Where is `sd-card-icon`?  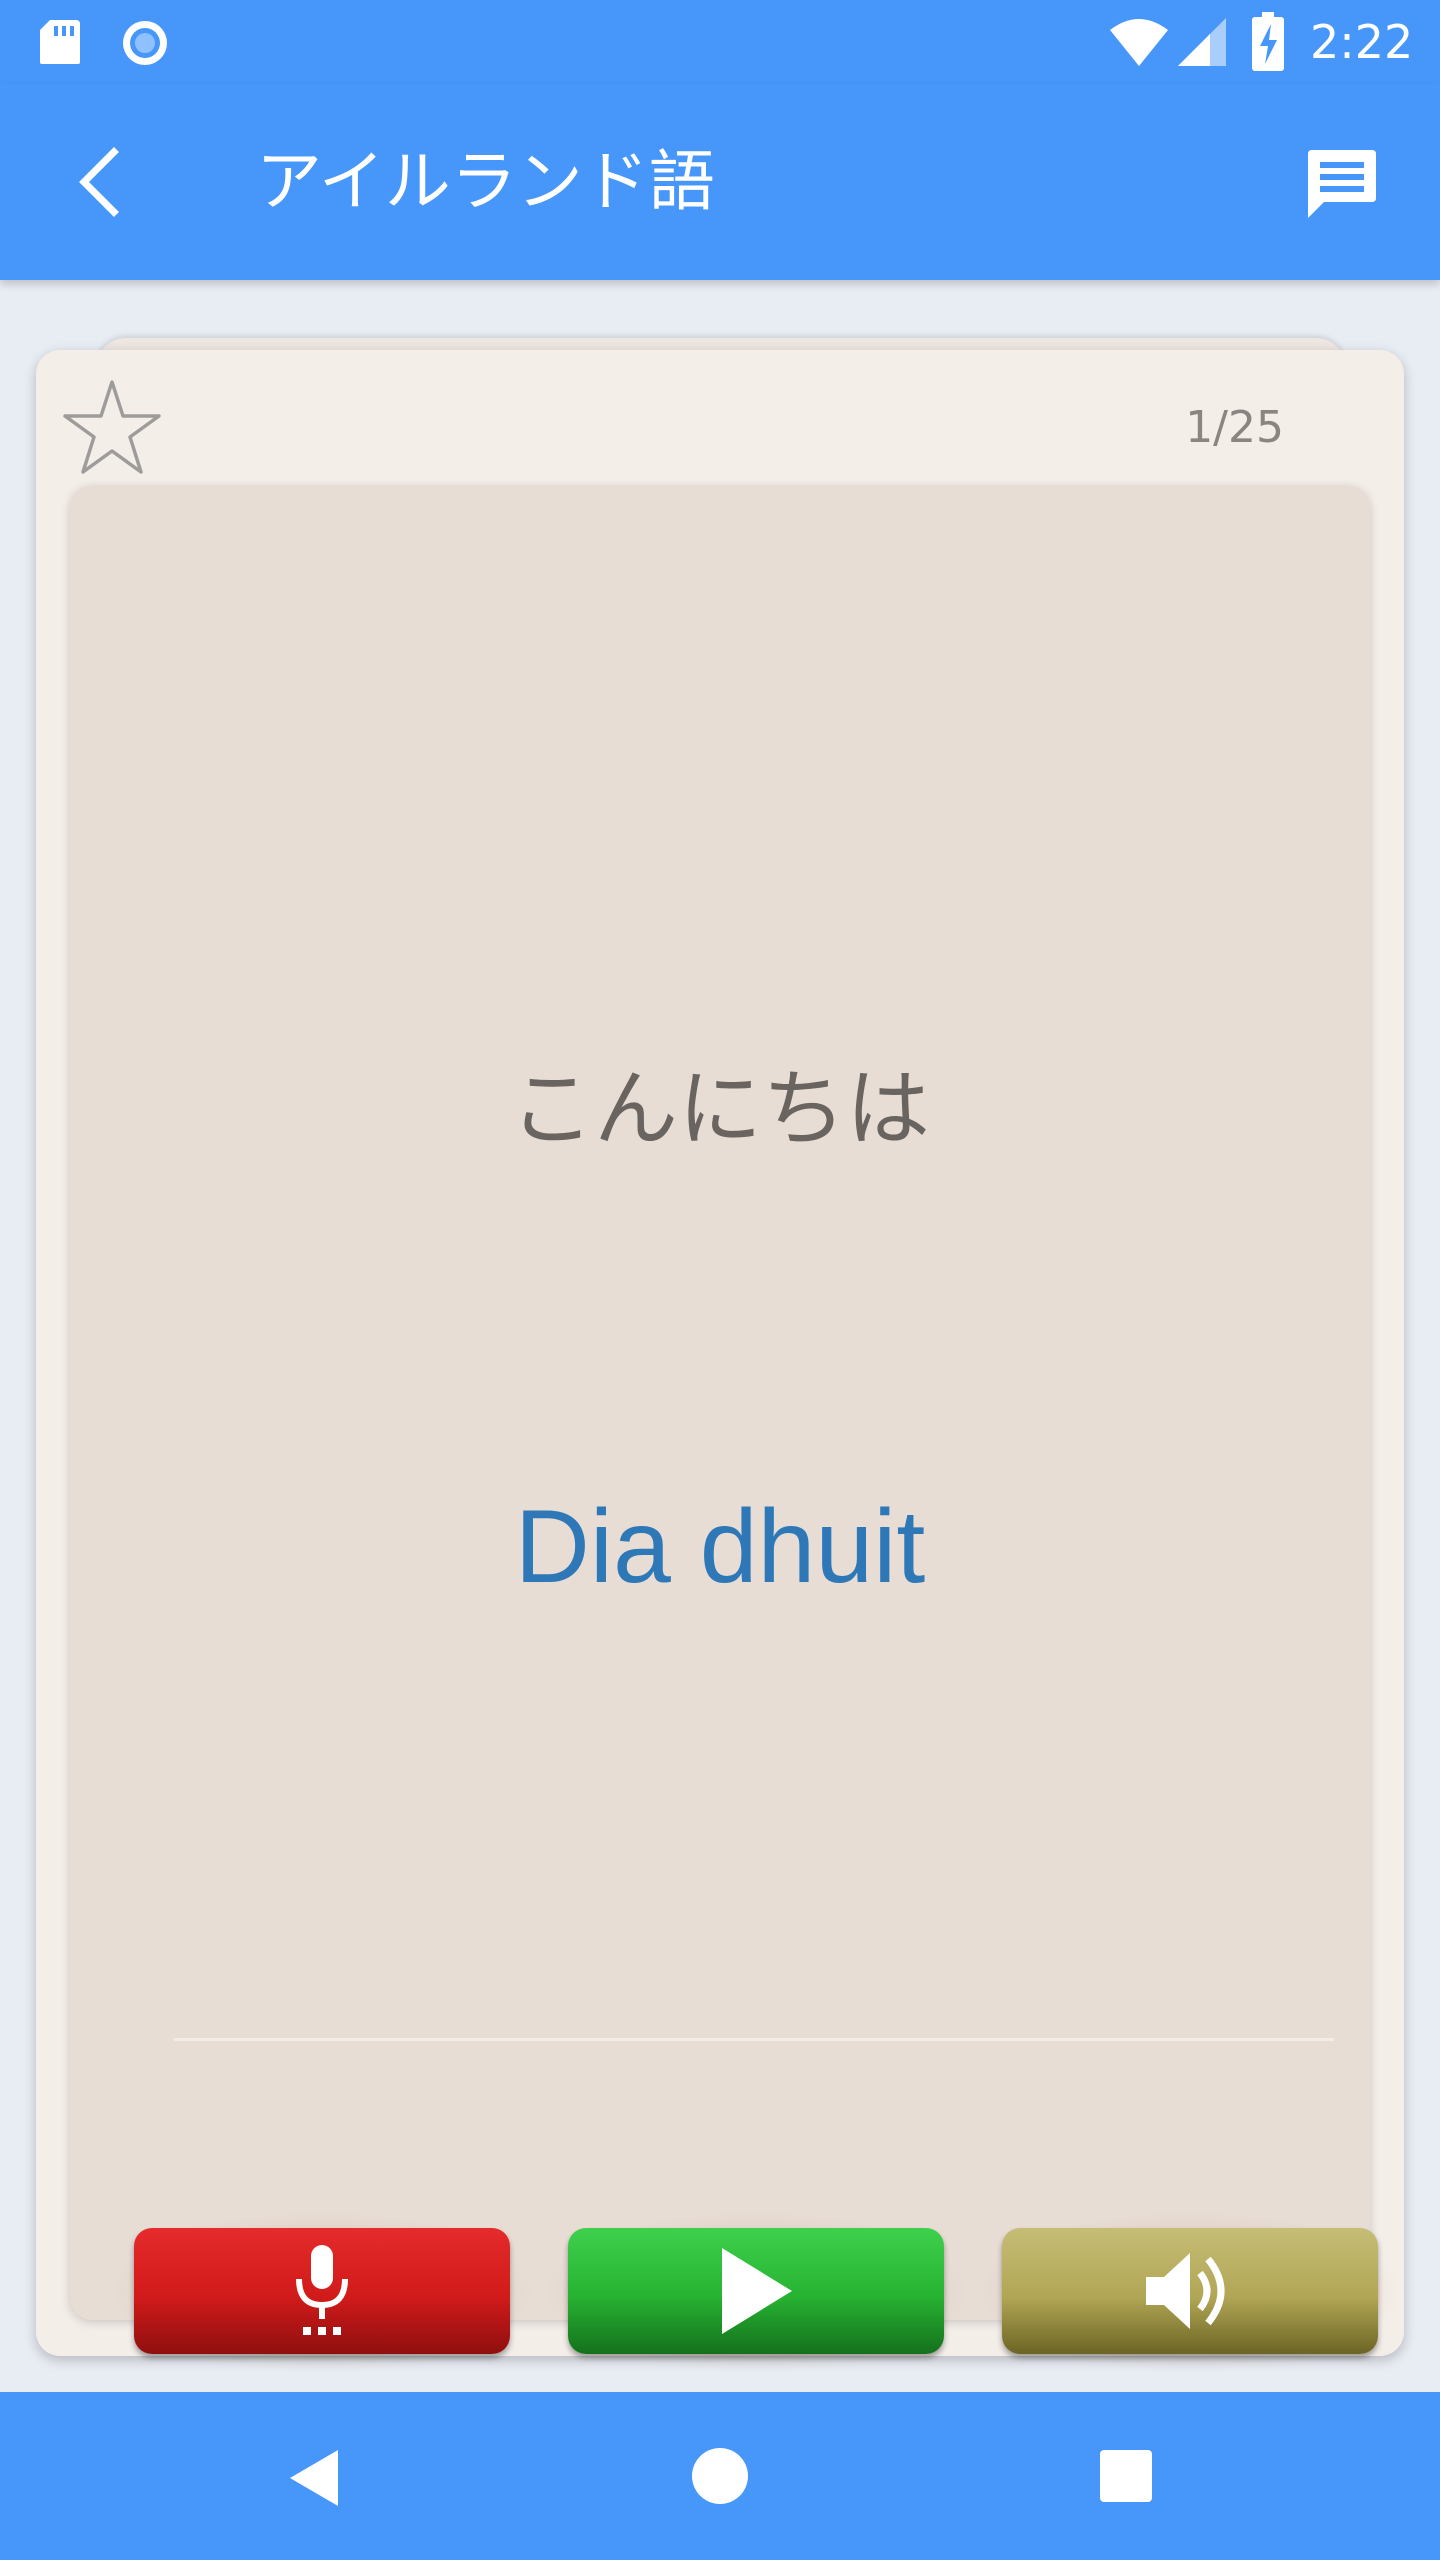
sd-card-icon is located at coordinates (60, 42).